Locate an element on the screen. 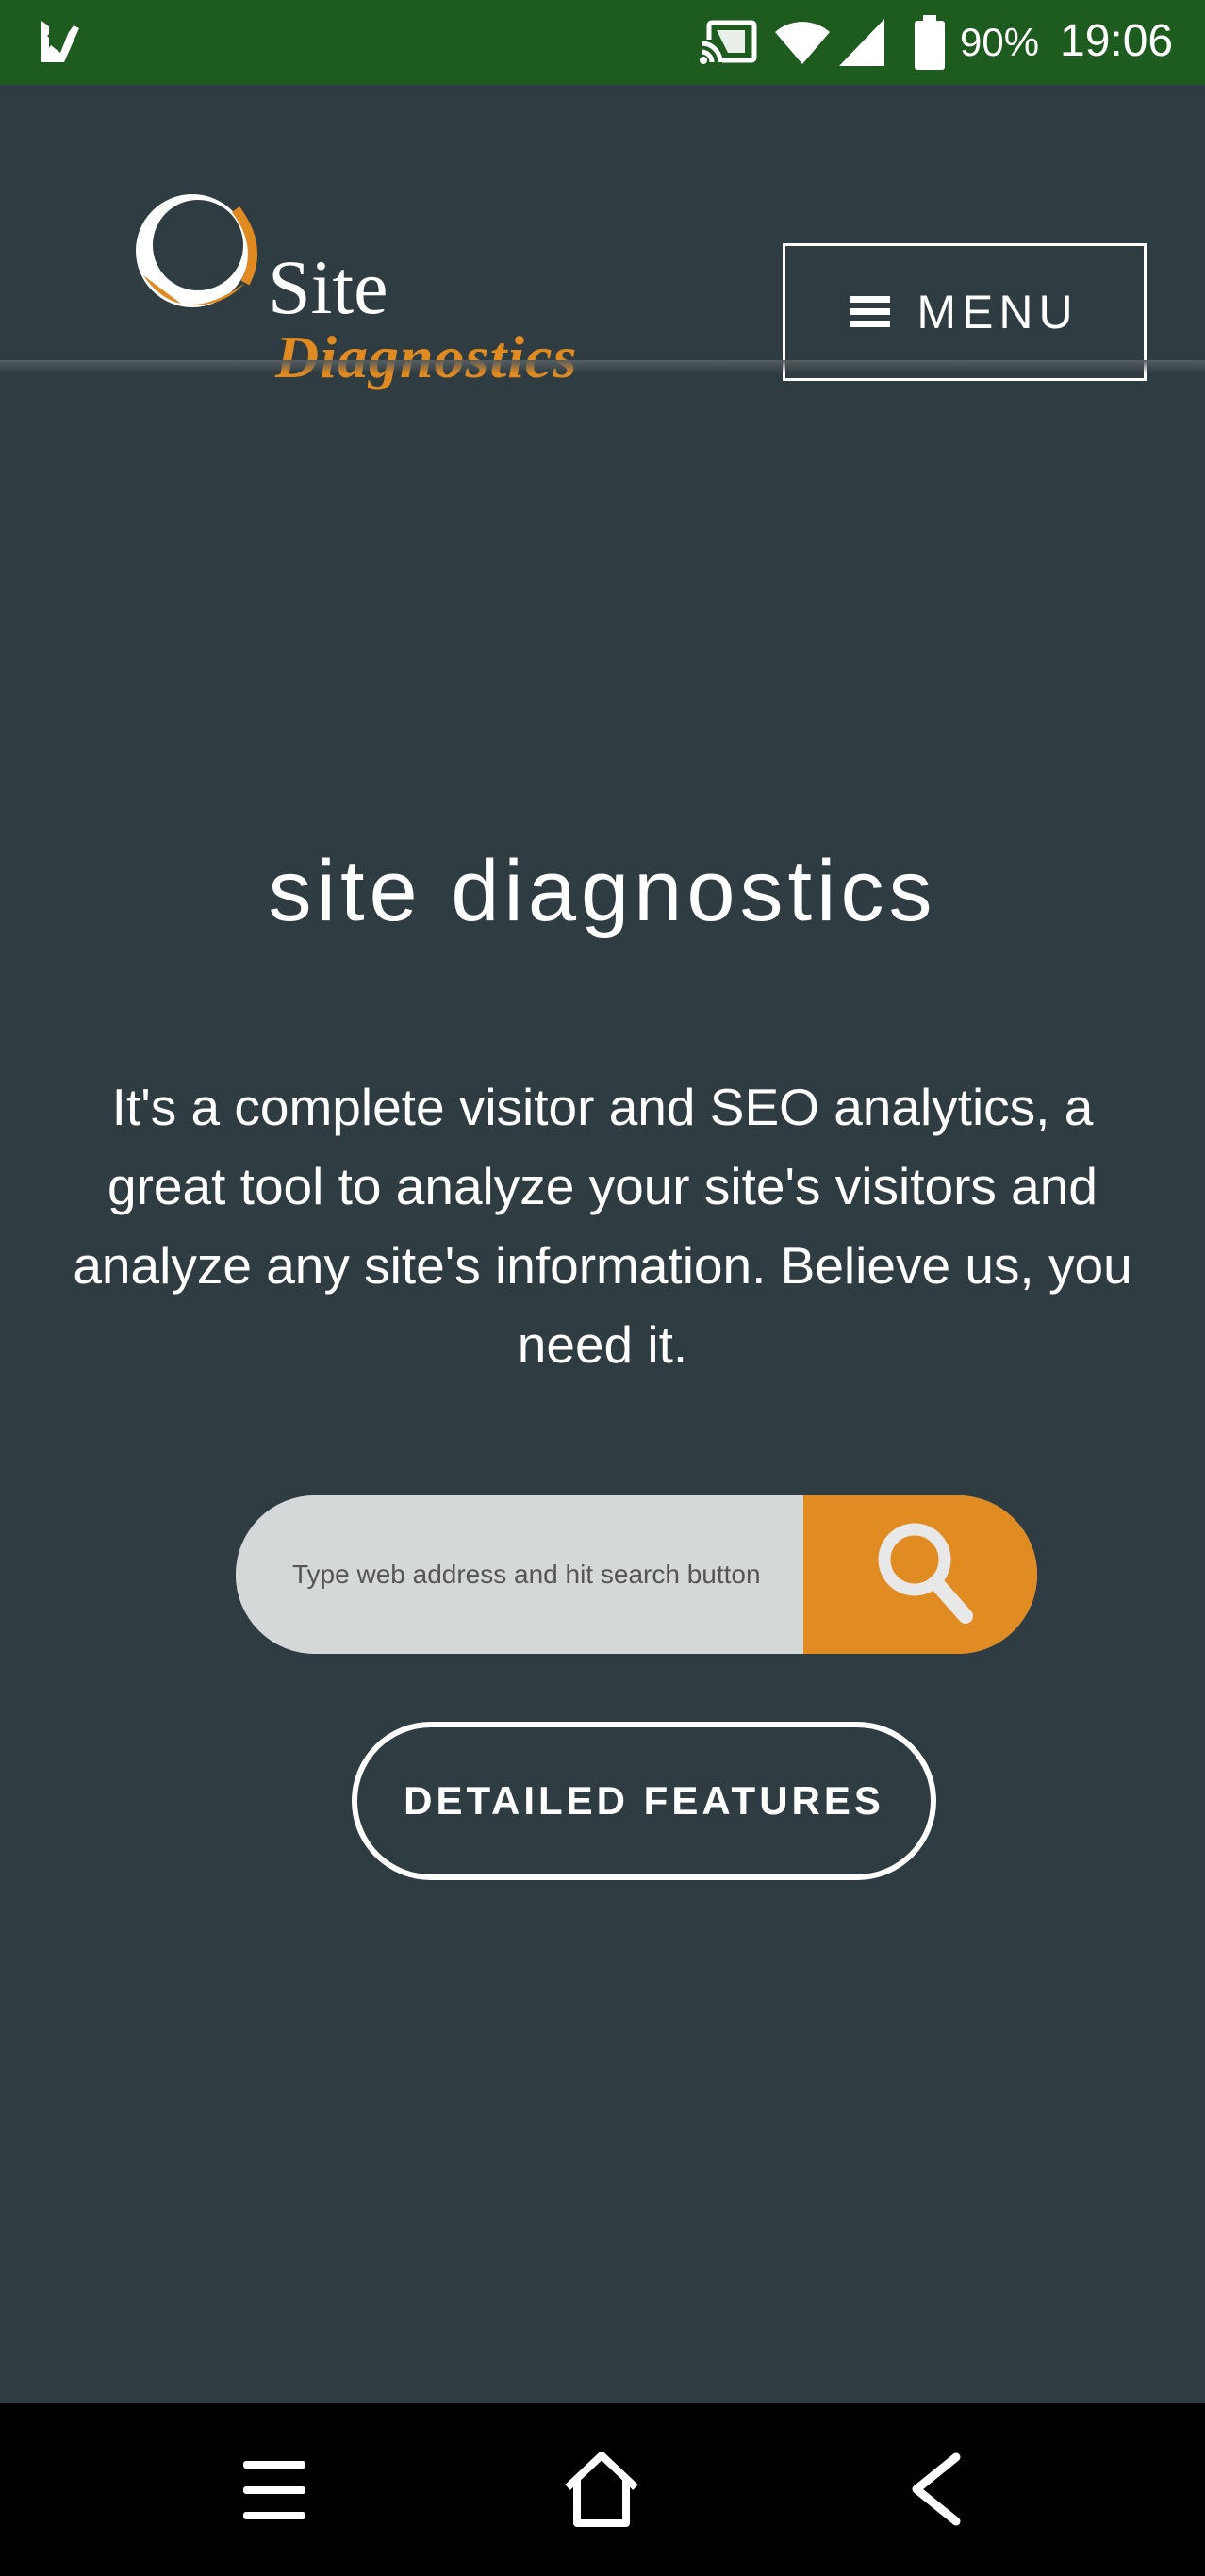 This screenshot has width=1205, height=2576. clock: 19:06 is located at coordinates (1117, 41).